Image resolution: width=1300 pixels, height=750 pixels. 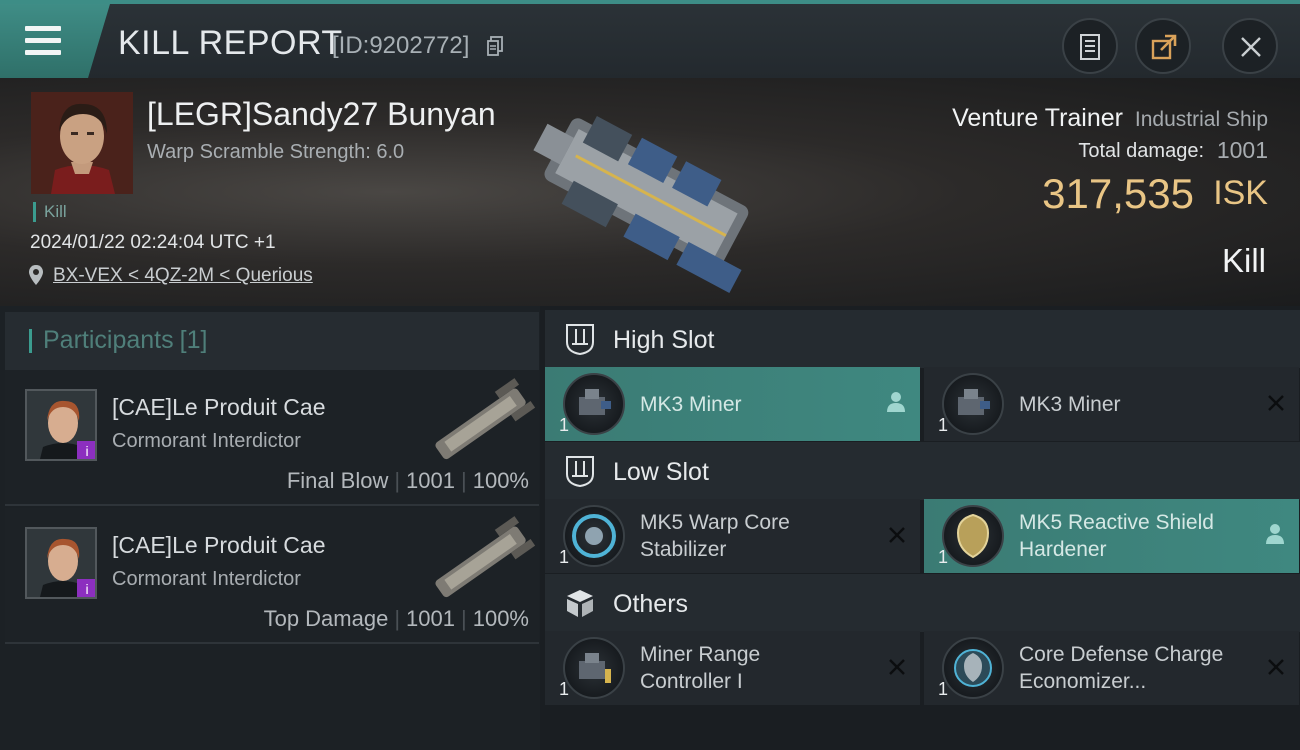 I want to click on module-low-2: 1 MK5 Reactive Shield Hardener, so click(x=1111, y=536).